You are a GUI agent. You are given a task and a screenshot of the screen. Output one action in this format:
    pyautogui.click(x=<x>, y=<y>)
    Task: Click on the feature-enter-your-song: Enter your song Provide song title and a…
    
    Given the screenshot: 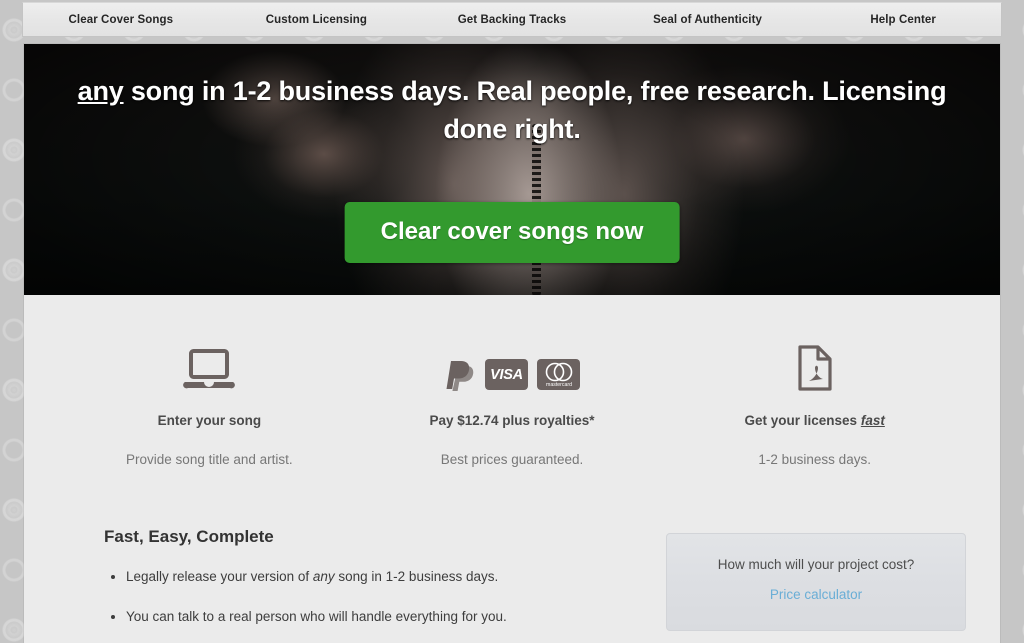 What is the action you would take?
    pyautogui.click(x=209, y=408)
    